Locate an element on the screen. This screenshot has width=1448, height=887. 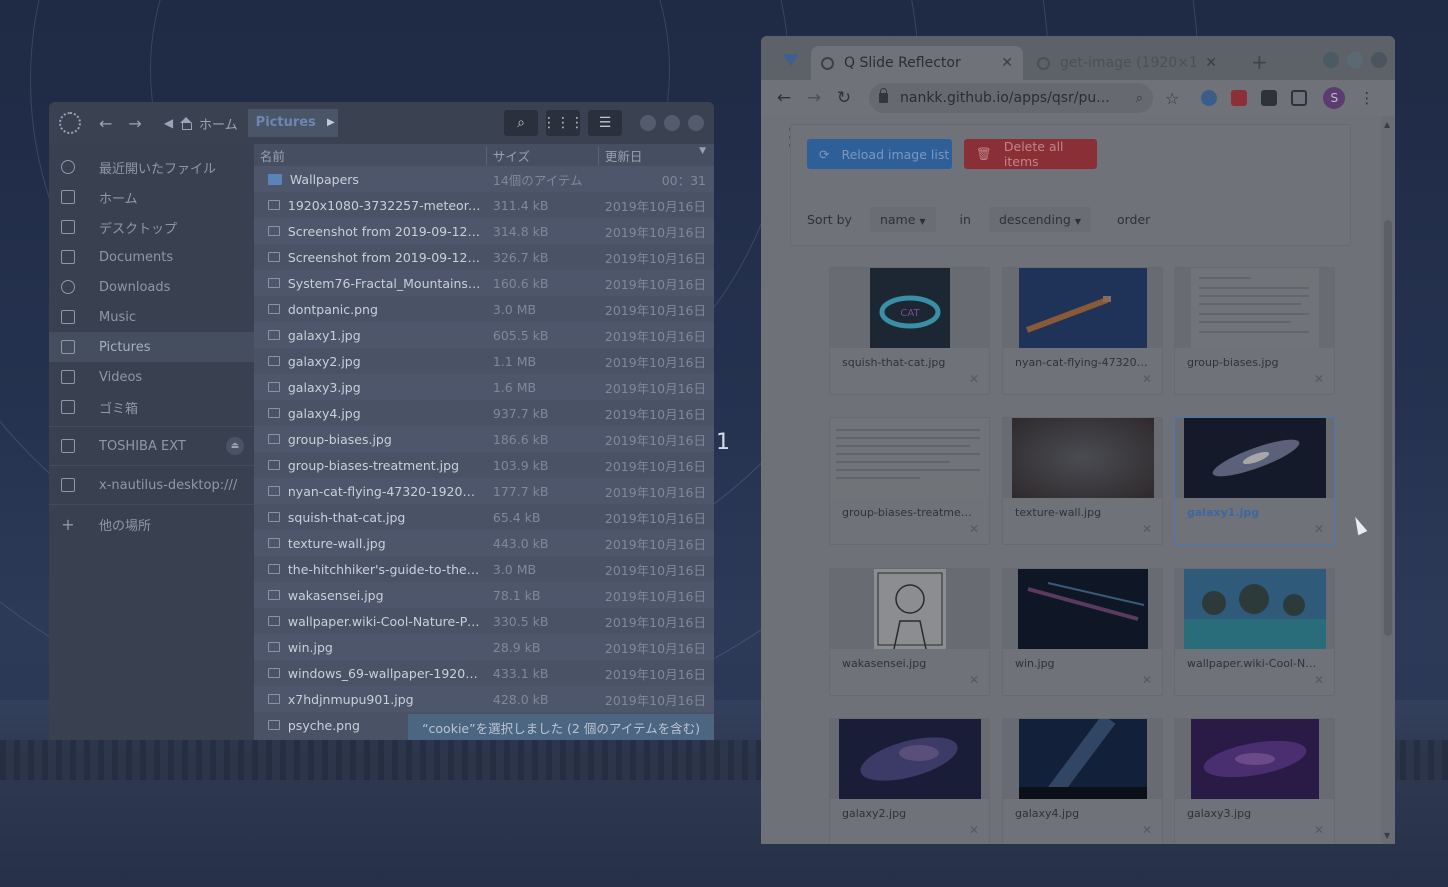
sort-field-dropdown: name ▼ is located at coordinates (902, 219).